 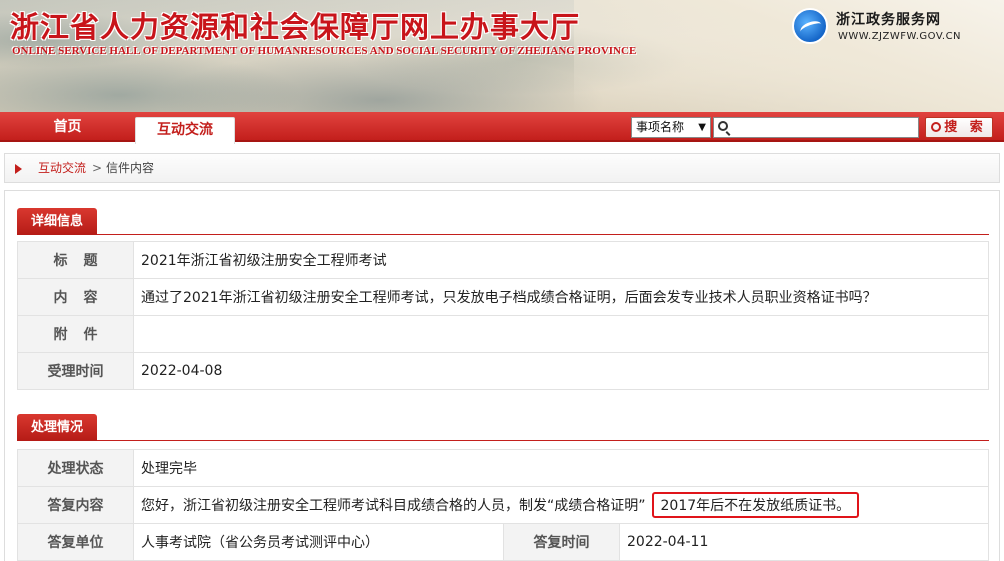 I want to click on reply-text: 您好，浙江省初级注册安全工程师考试科目成绩合格的人员，制发“成绩合格证明”, so click(x=393, y=506).